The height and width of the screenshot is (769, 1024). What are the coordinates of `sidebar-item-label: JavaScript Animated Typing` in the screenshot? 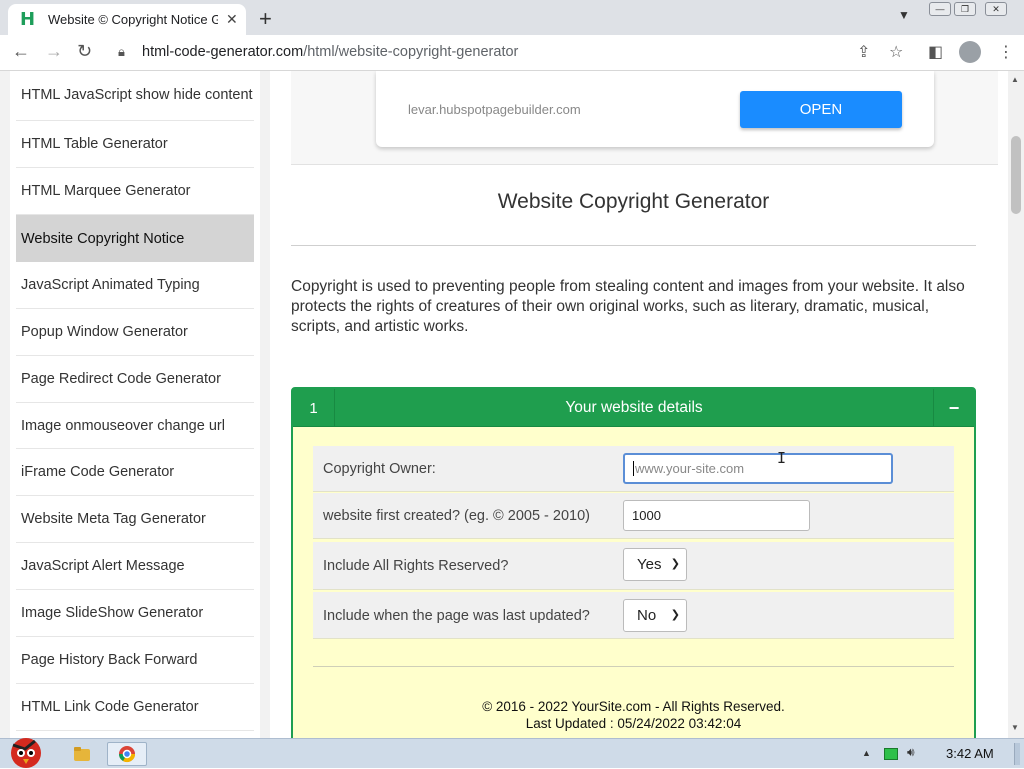 It's located at (110, 285).